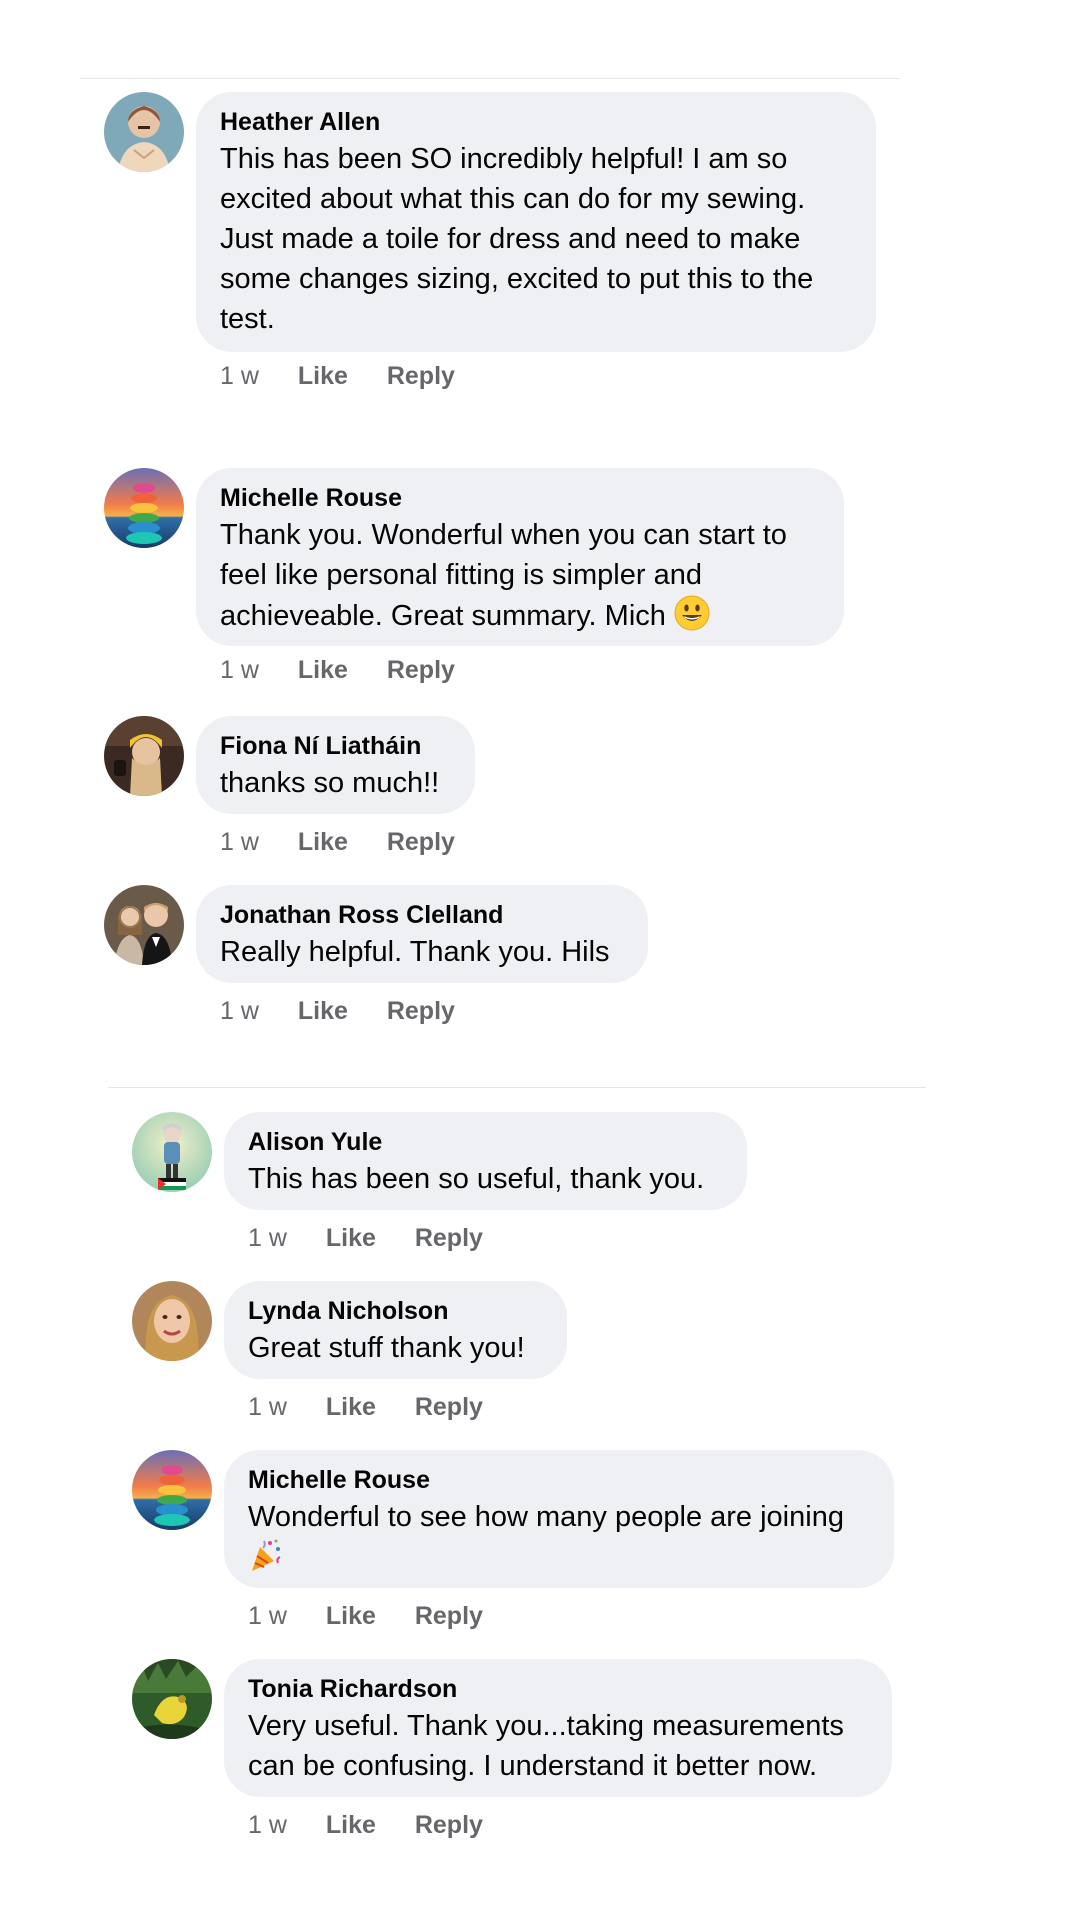  Describe the element at coordinates (517, 1087) in the screenshot. I see `section-divider` at that location.